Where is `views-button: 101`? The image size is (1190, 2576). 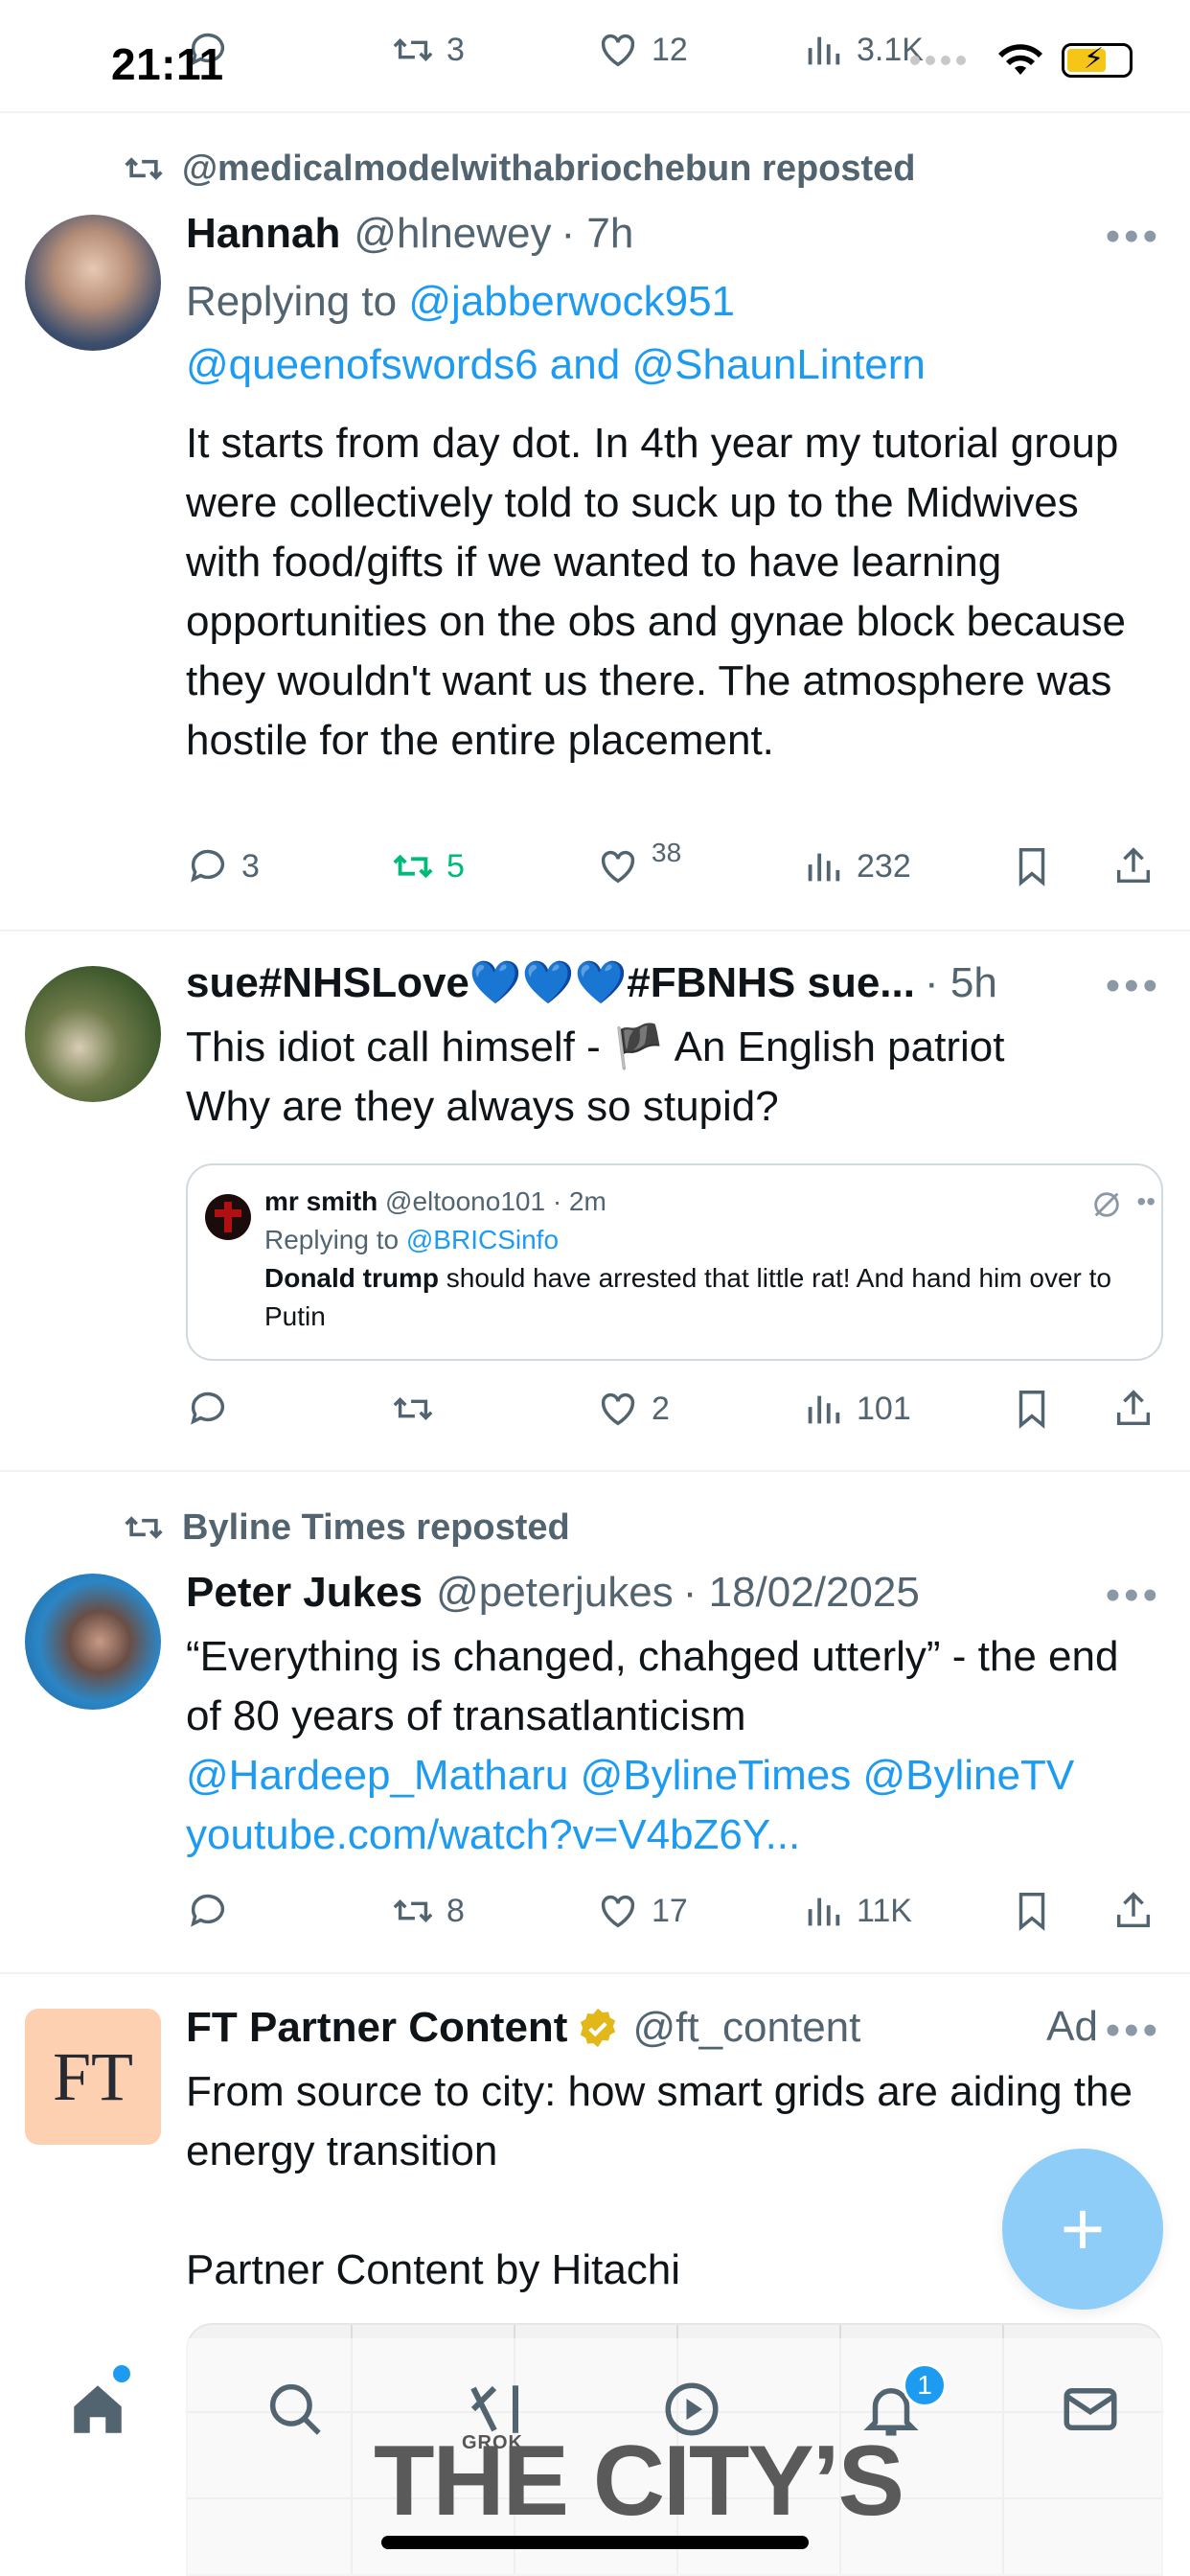 views-button: 101 is located at coordinates (856, 1409).